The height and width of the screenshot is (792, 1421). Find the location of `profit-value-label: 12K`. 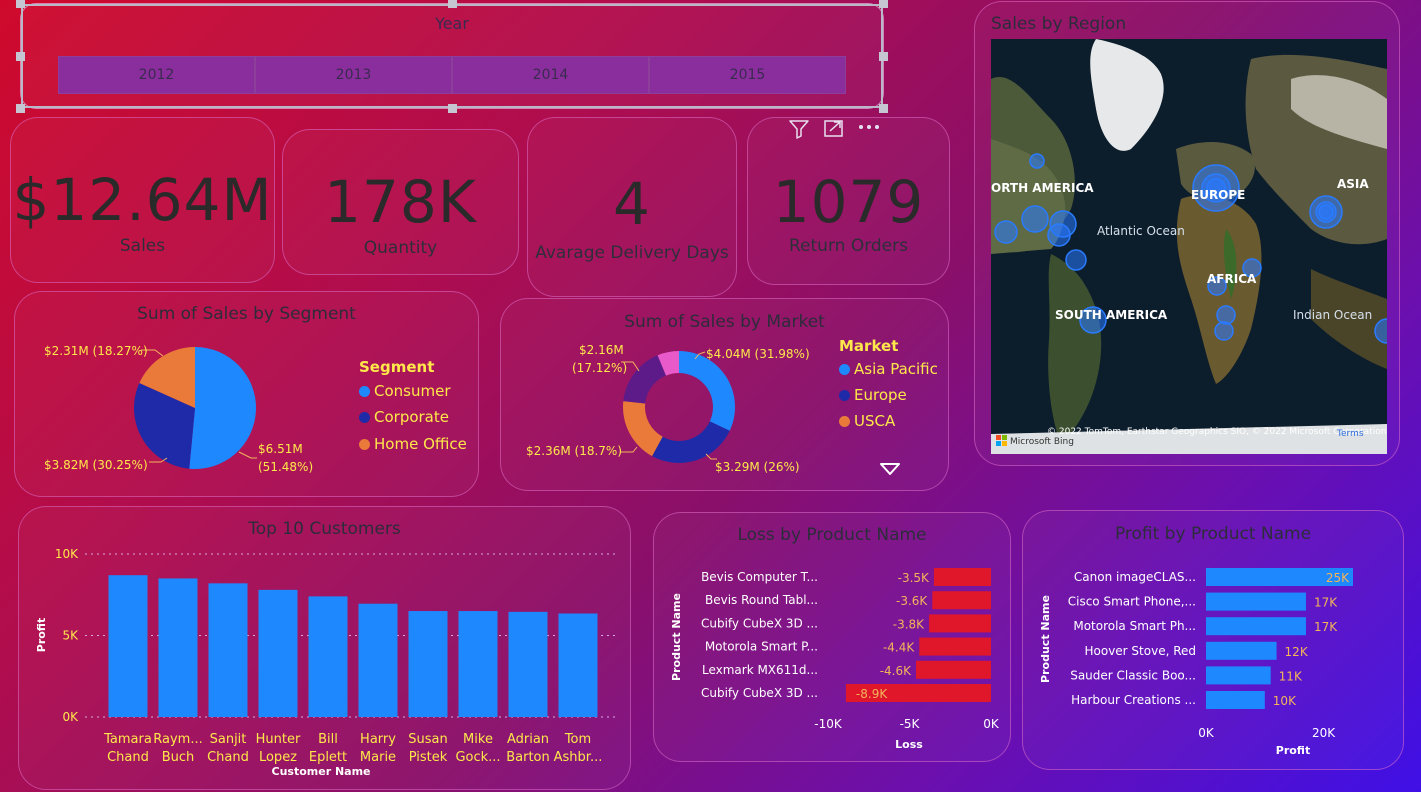

profit-value-label: 12K is located at coordinates (1297, 652).